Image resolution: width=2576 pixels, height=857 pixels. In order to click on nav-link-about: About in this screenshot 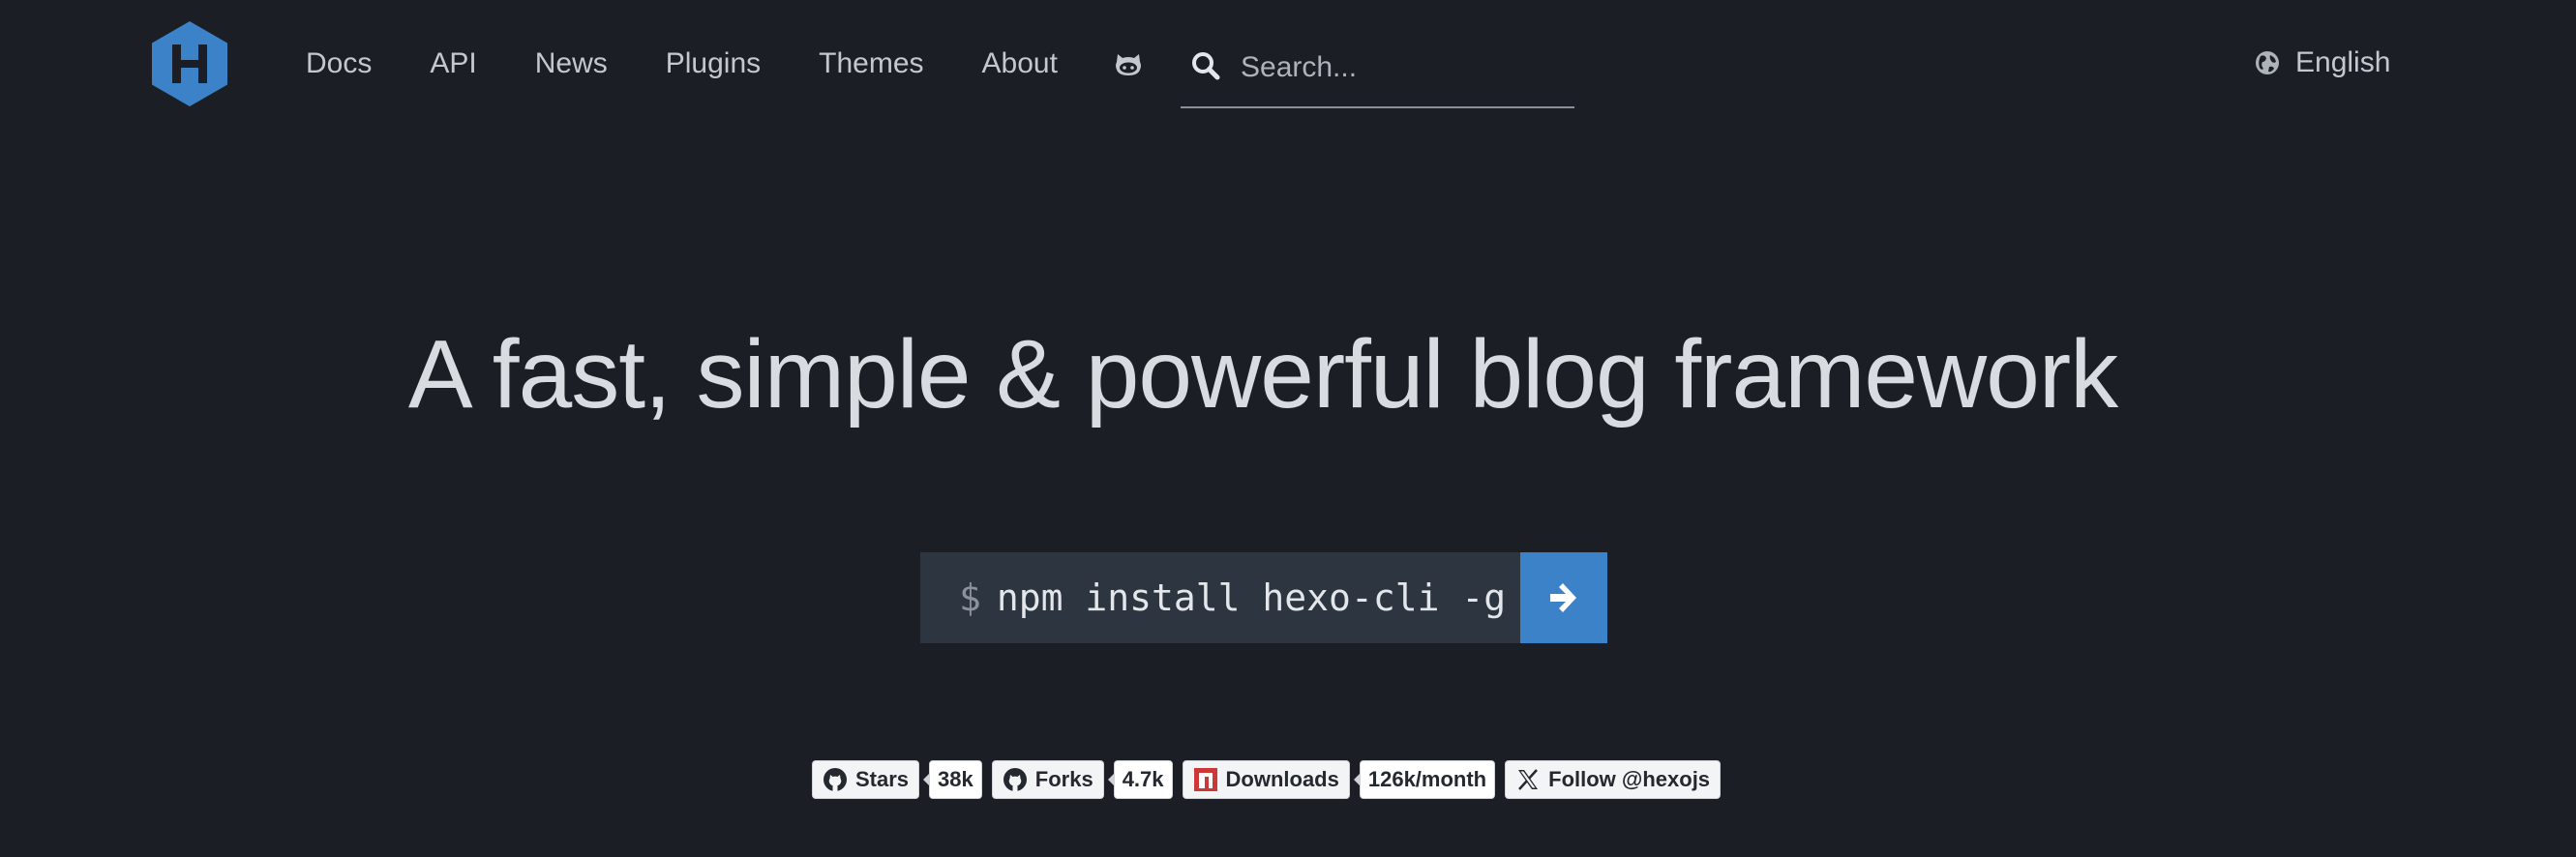, I will do `click(1020, 63)`.